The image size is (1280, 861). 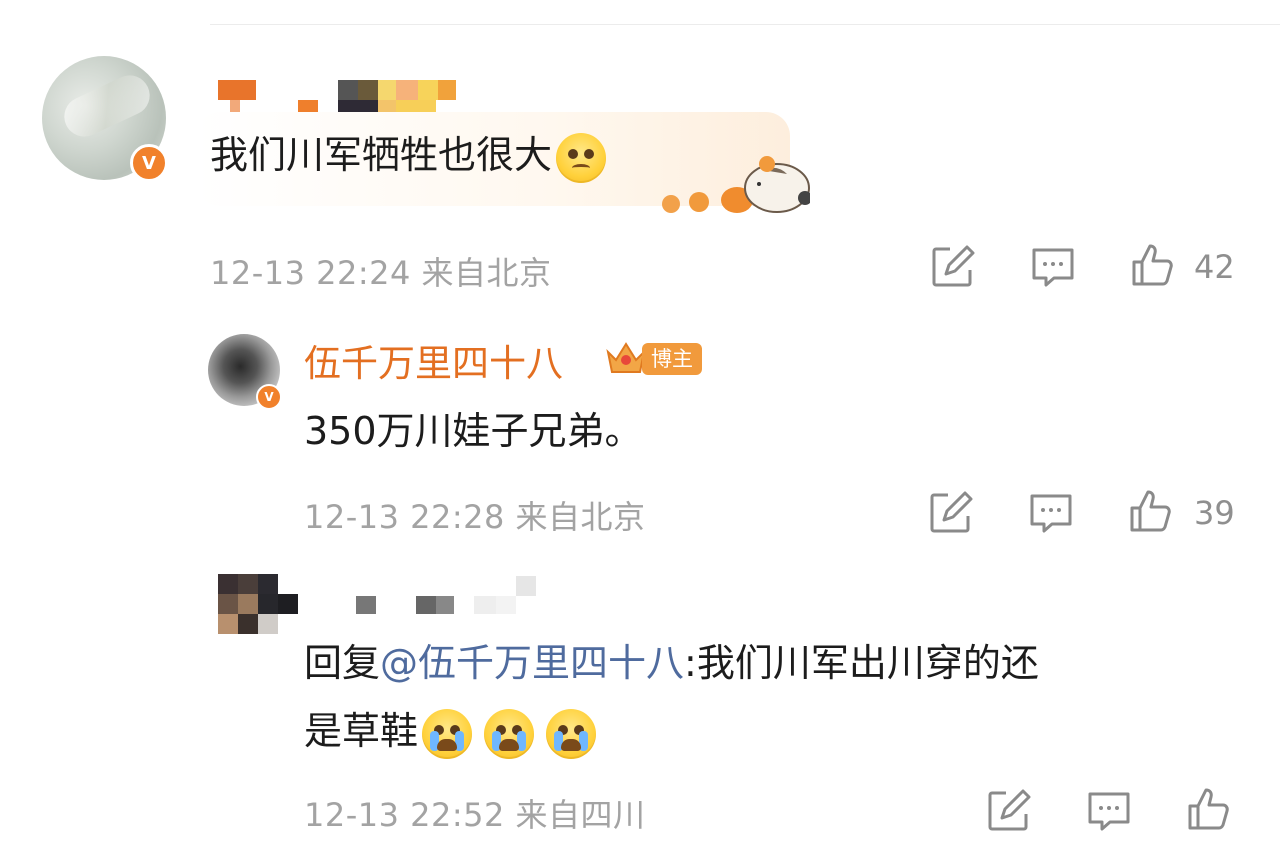 I want to click on avatar-pixelated, so click(x=258, y=604).